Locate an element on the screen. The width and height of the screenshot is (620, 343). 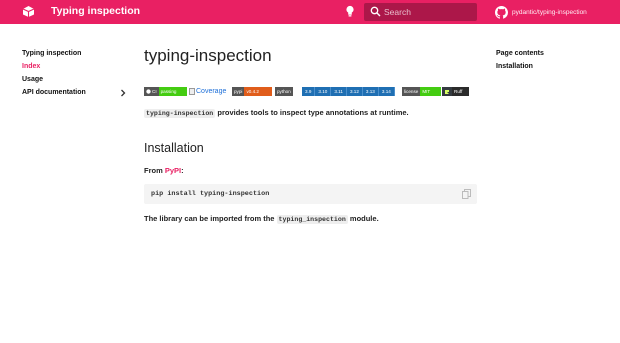
repo-name: pydantic/typing-inspection is located at coordinates (549, 12).